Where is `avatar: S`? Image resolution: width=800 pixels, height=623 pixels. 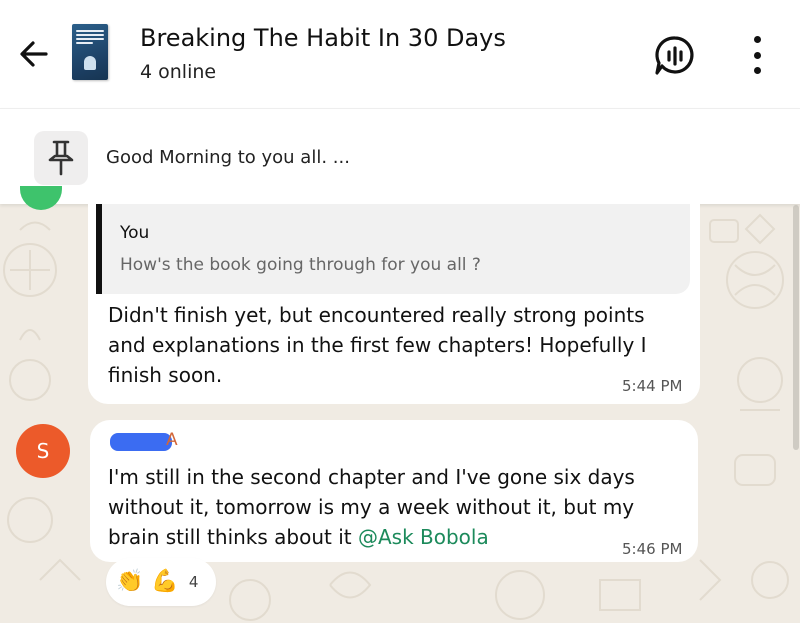 avatar: S is located at coordinates (43, 451).